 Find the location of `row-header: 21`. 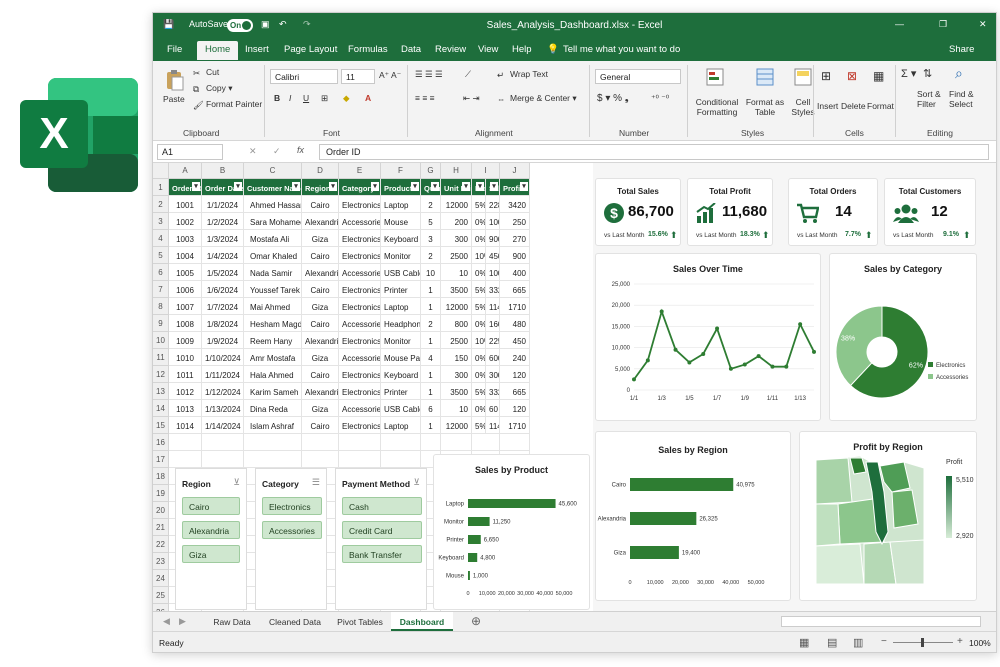

row-header: 21 is located at coordinates (161, 527).